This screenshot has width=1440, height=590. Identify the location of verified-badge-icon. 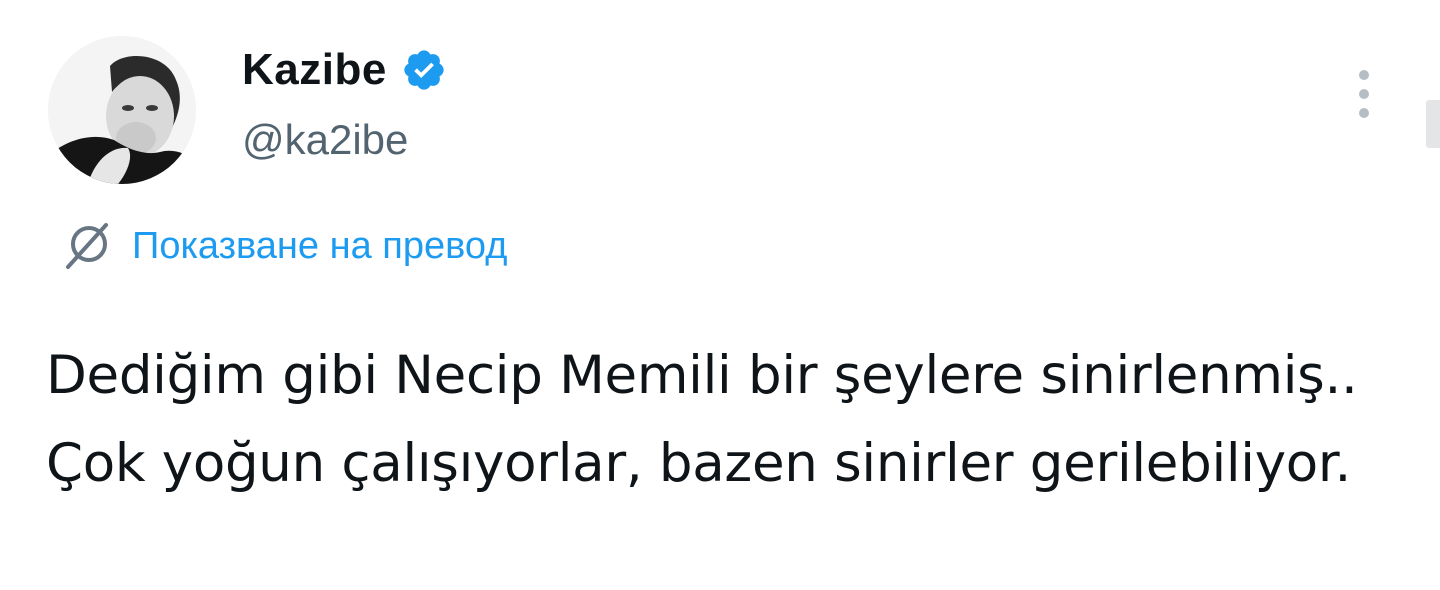
(424, 70).